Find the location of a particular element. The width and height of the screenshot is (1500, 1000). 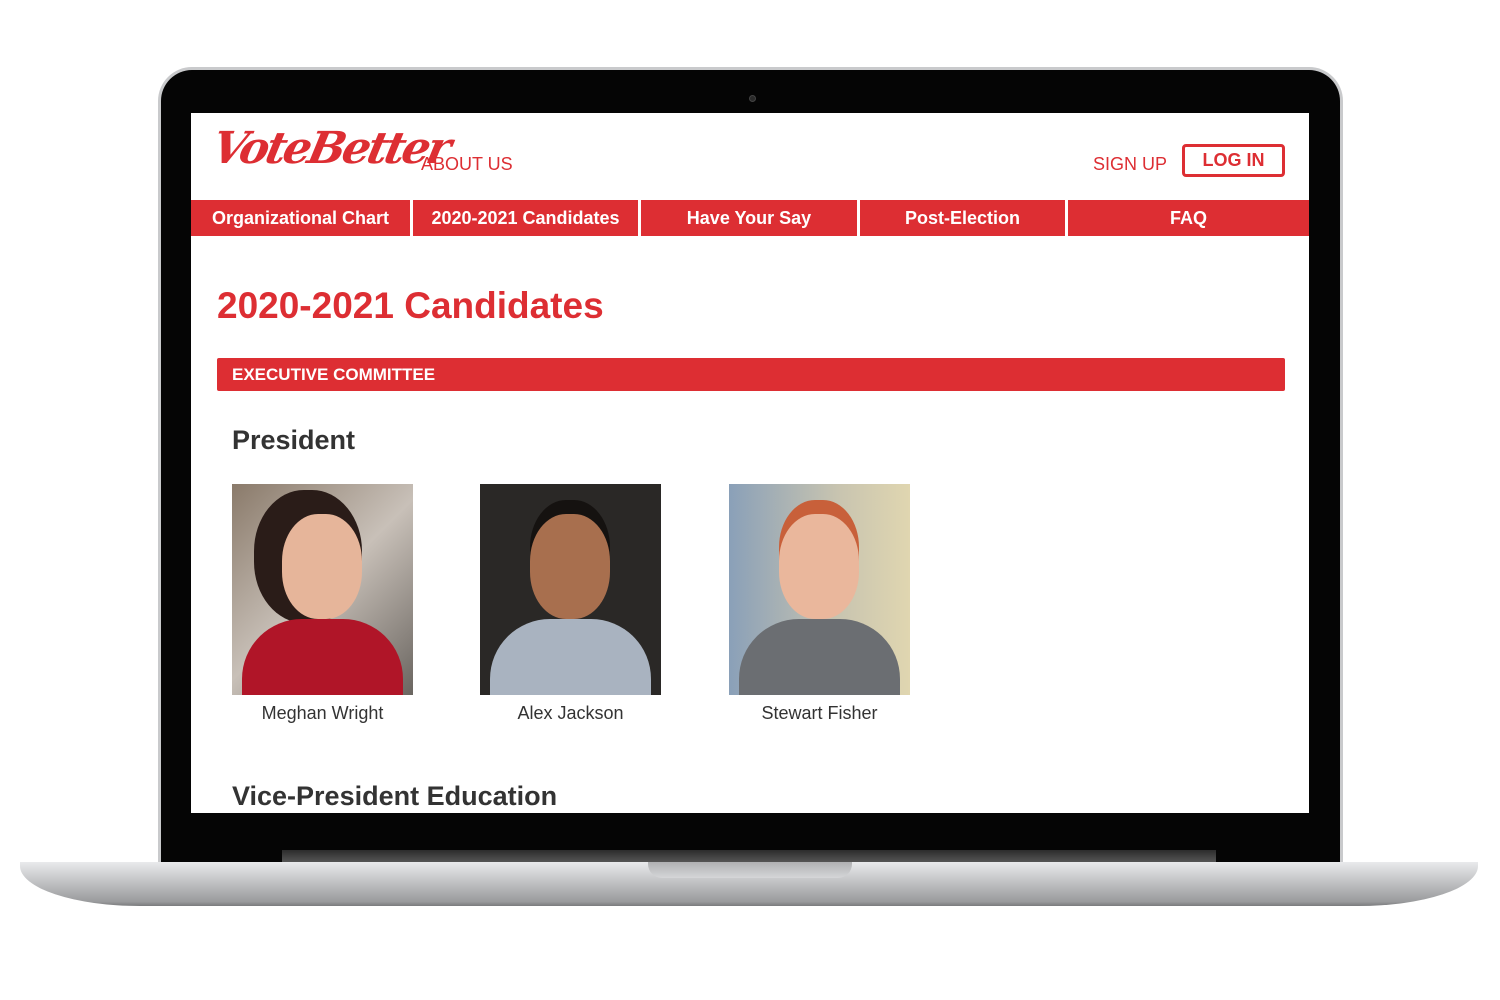

page-title: 2020-2021 Candidates is located at coordinates (410, 305).